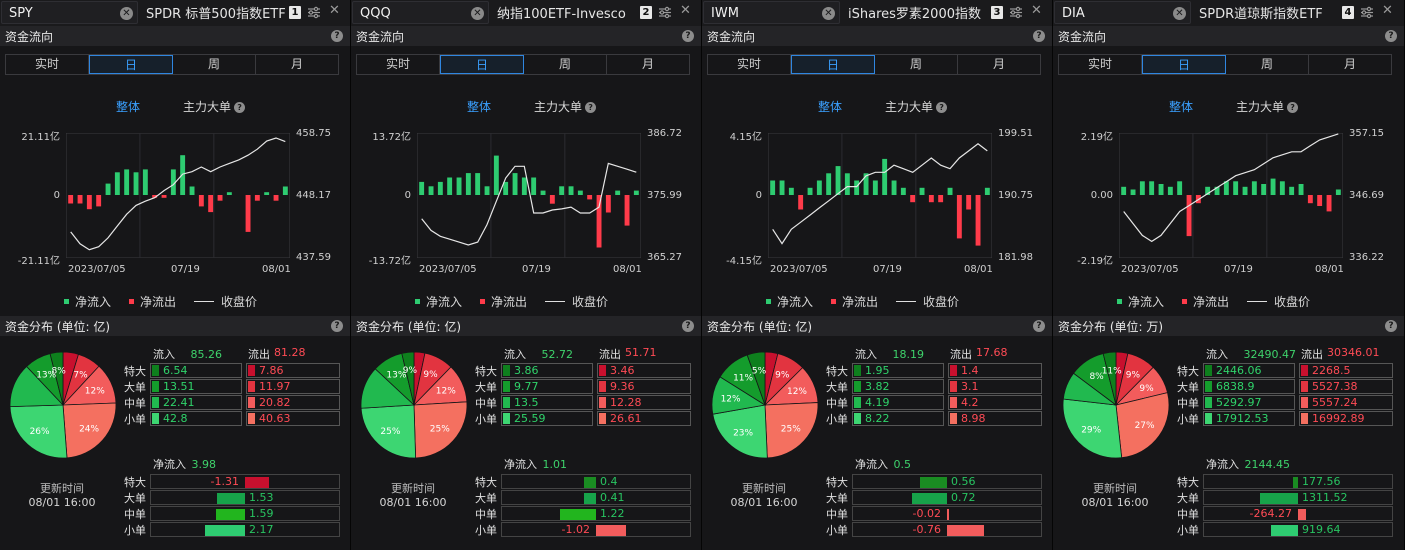 The image size is (1405, 550). What do you see at coordinates (947, 513) in the screenshot?
I see `net-bar-track: -0.02` at bounding box center [947, 513].